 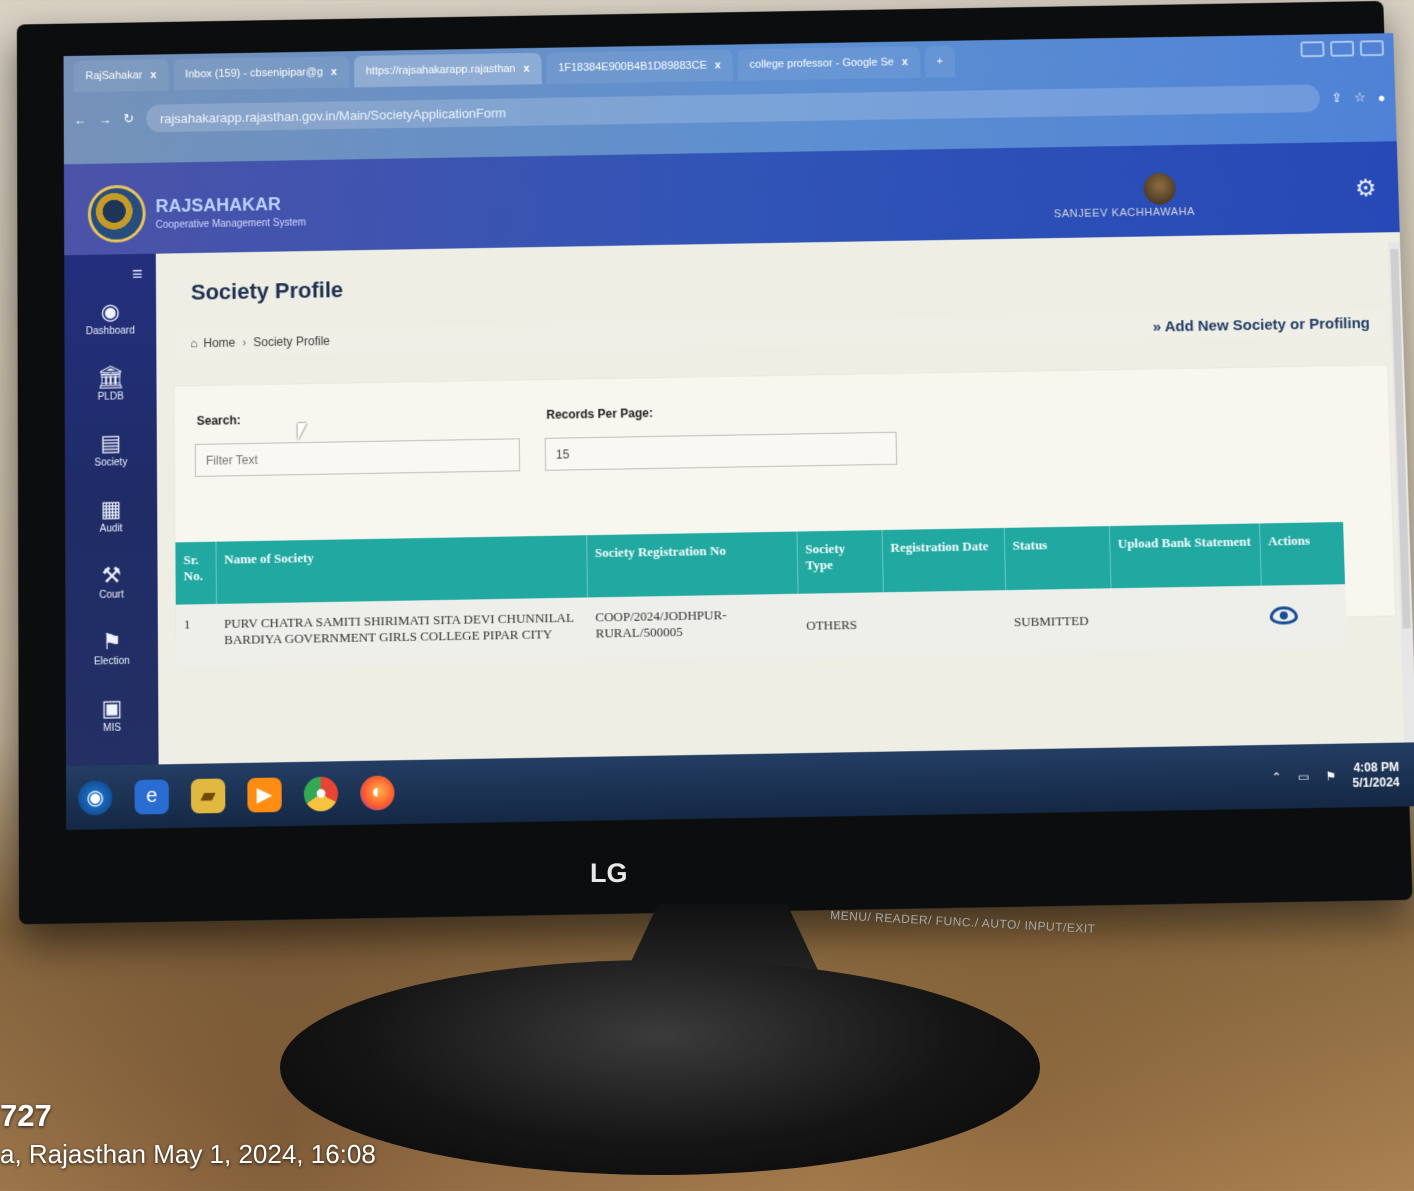 I want to click on sr-no-header: Sr. No., so click(x=195, y=573).